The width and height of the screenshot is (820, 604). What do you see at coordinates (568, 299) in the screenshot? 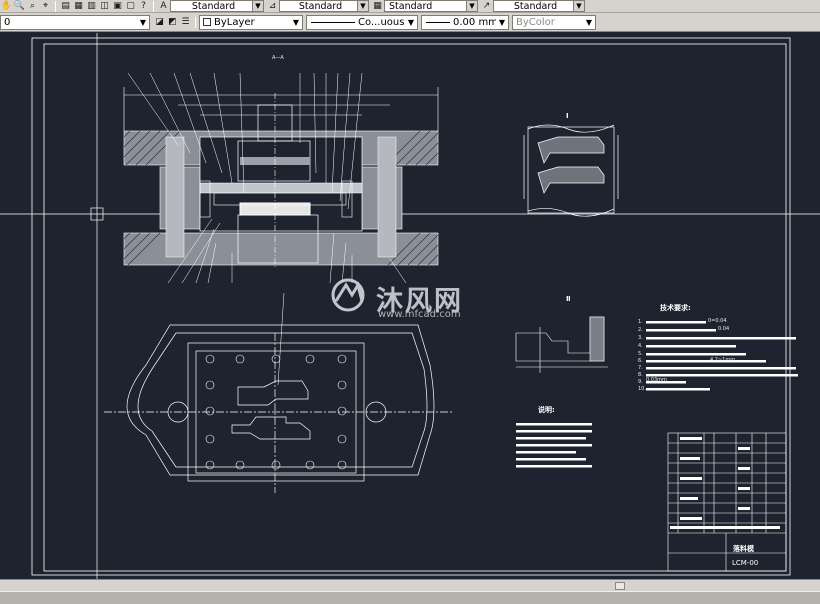
I see `part-view-title: Ⅱ` at bounding box center [568, 299].